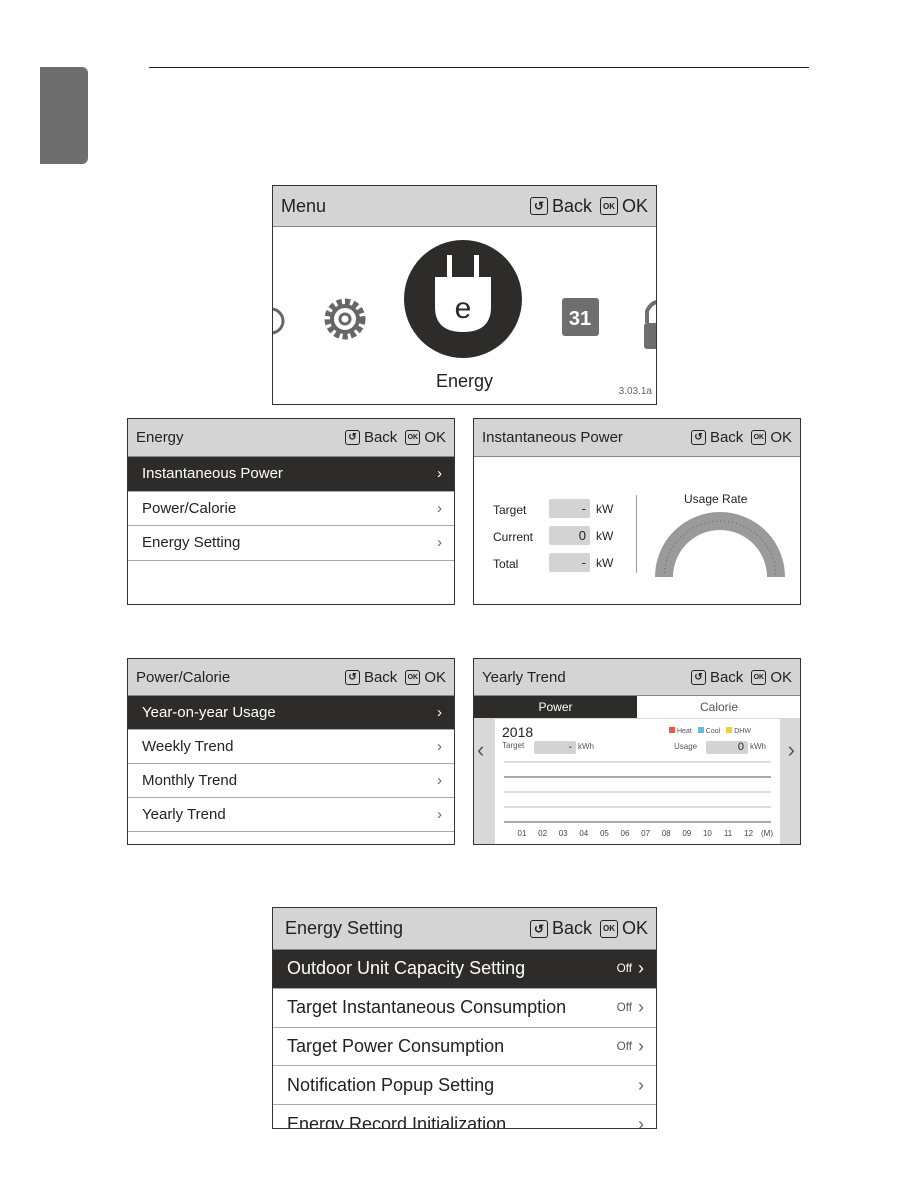  What do you see at coordinates (209, 712) in the screenshot?
I see `list-item-label: Year-on-year Usage` at bounding box center [209, 712].